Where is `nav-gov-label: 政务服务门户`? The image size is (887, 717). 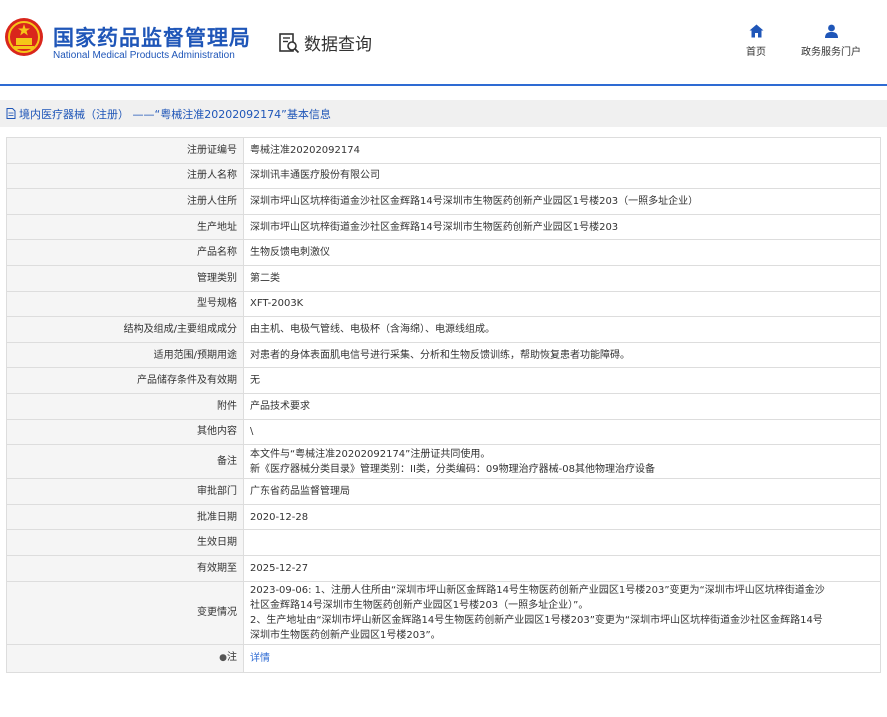 nav-gov-label: 政务服务门户 is located at coordinates (831, 52).